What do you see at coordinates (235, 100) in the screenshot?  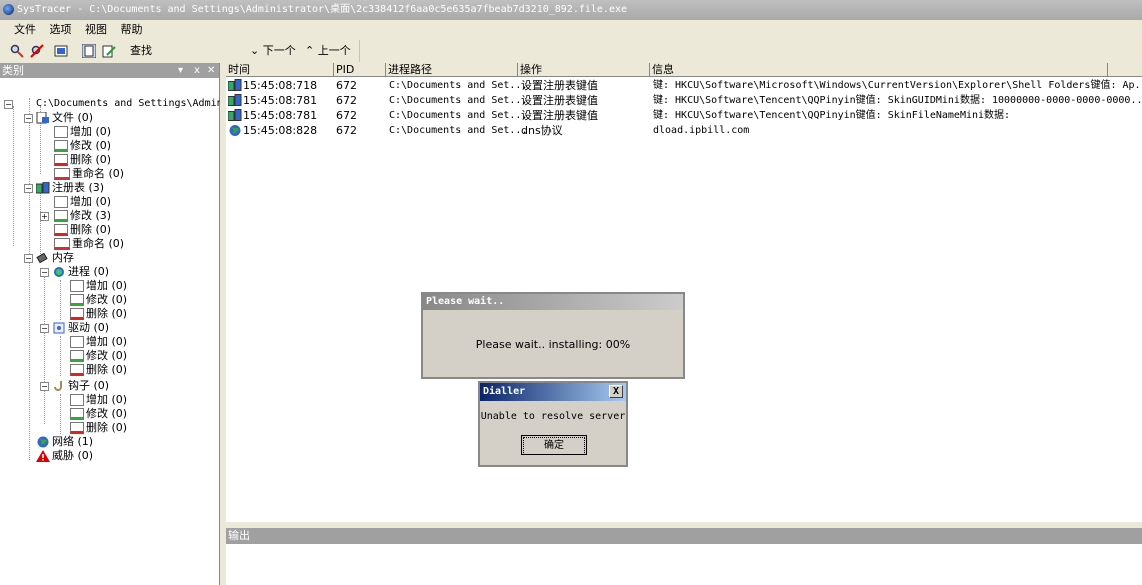 I see `registry-icon` at bounding box center [235, 100].